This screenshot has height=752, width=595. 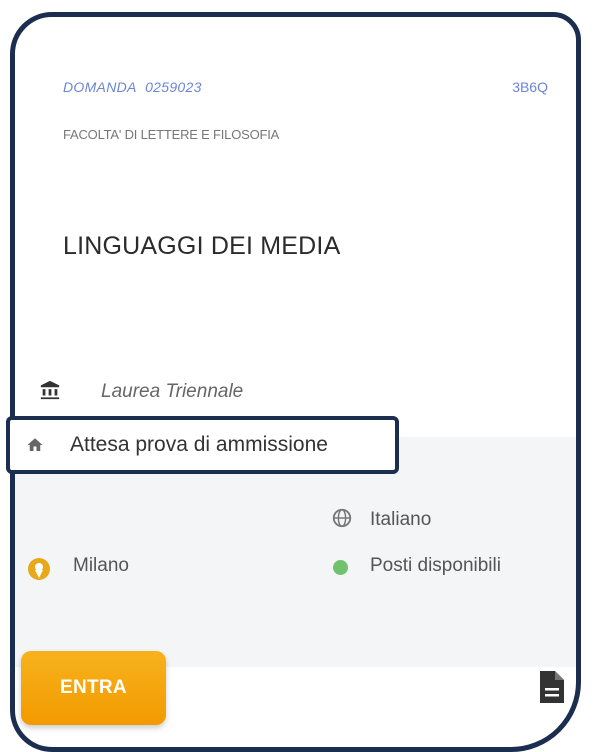 What do you see at coordinates (93, 688) in the screenshot?
I see `enter-button: ENTRA` at bounding box center [93, 688].